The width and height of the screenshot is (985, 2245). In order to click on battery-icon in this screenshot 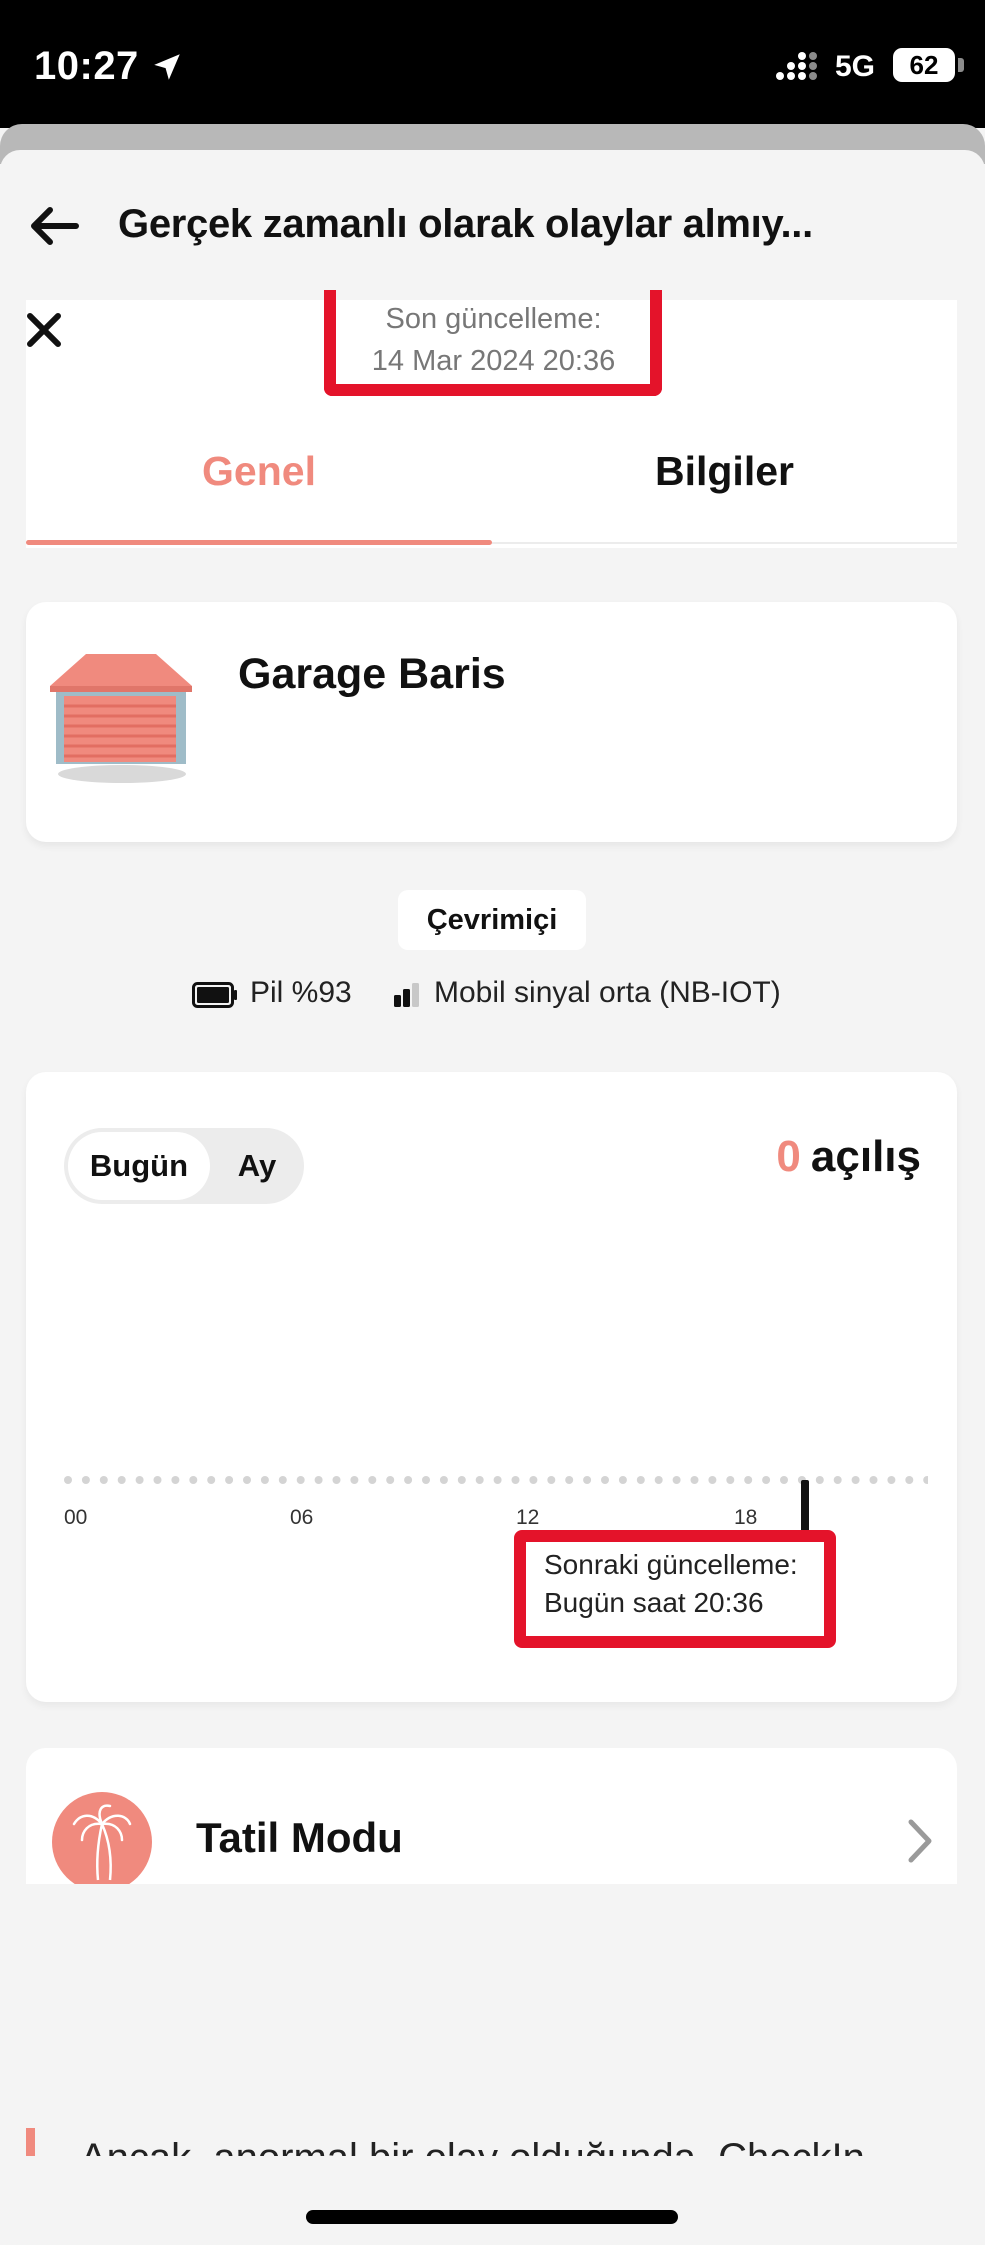, I will do `click(214, 995)`.